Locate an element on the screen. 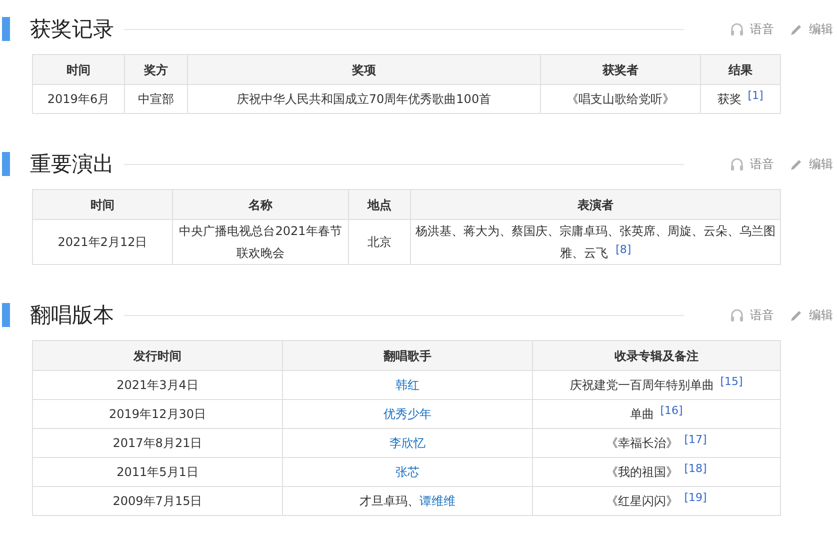 This screenshot has width=837, height=539. footnote-link: [16] is located at coordinates (671, 410).